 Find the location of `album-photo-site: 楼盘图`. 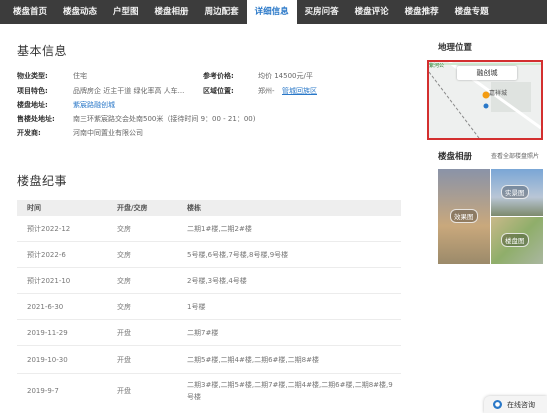

album-photo-site: 楼盘图 is located at coordinates (517, 240).